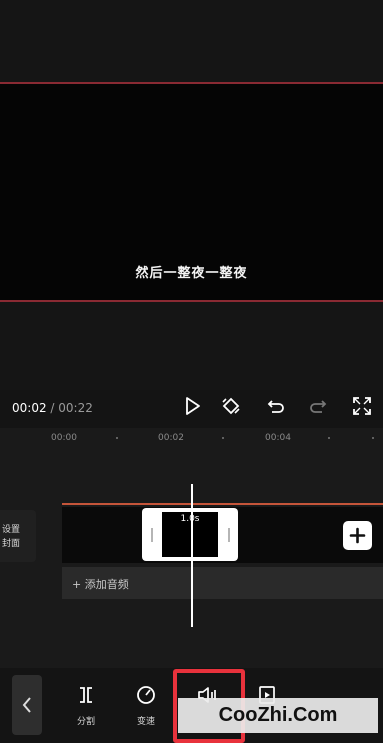 This screenshot has width=383, height=743. What do you see at coordinates (86, 695) in the screenshot?
I see `split-icon` at bounding box center [86, 695].